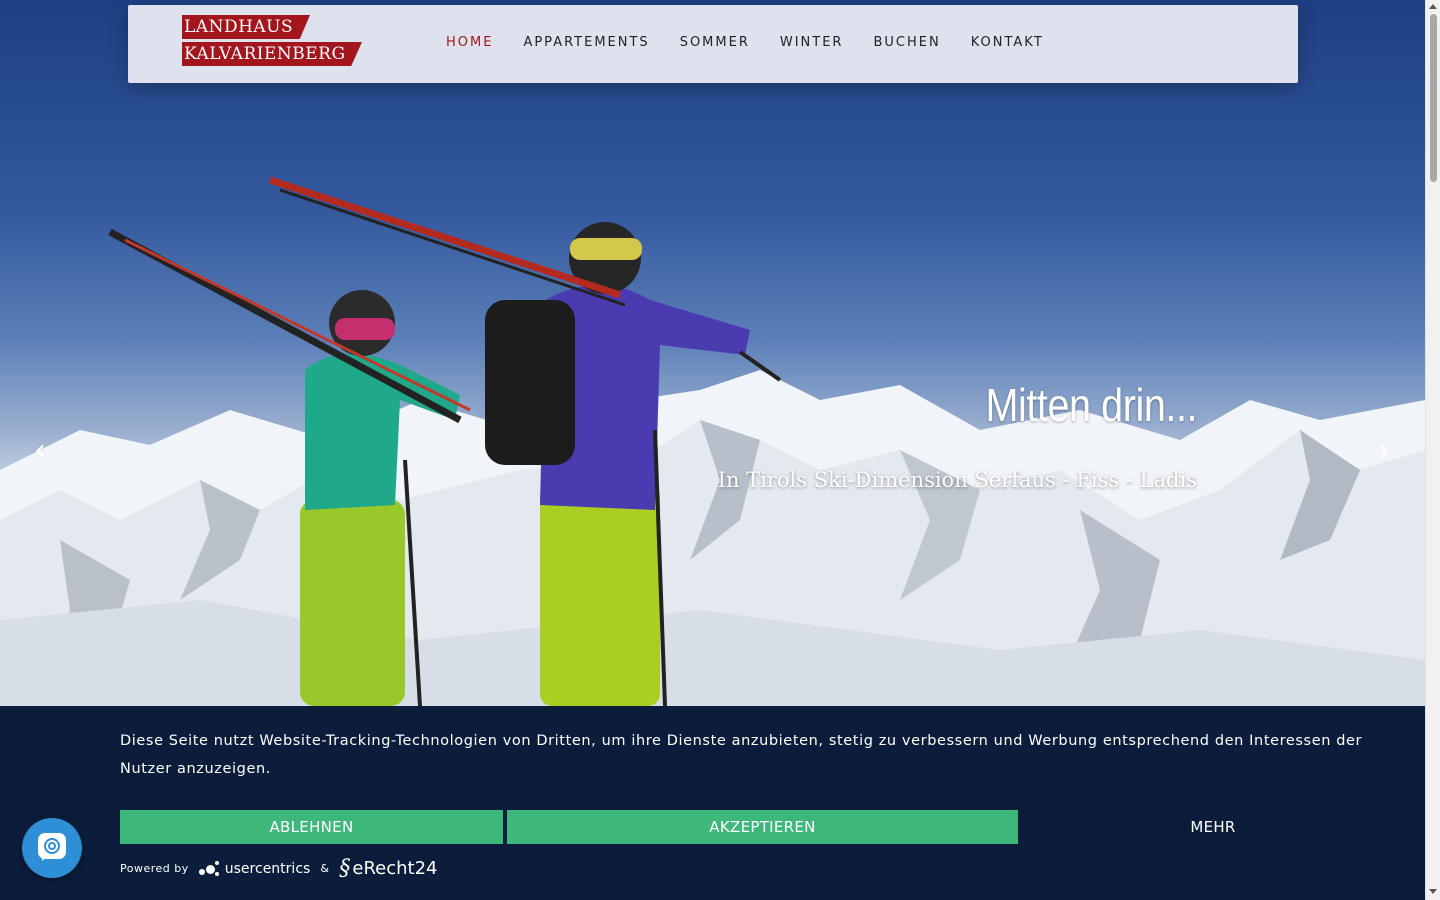  I want to click on scroll-thumb, so click(1433, 98).